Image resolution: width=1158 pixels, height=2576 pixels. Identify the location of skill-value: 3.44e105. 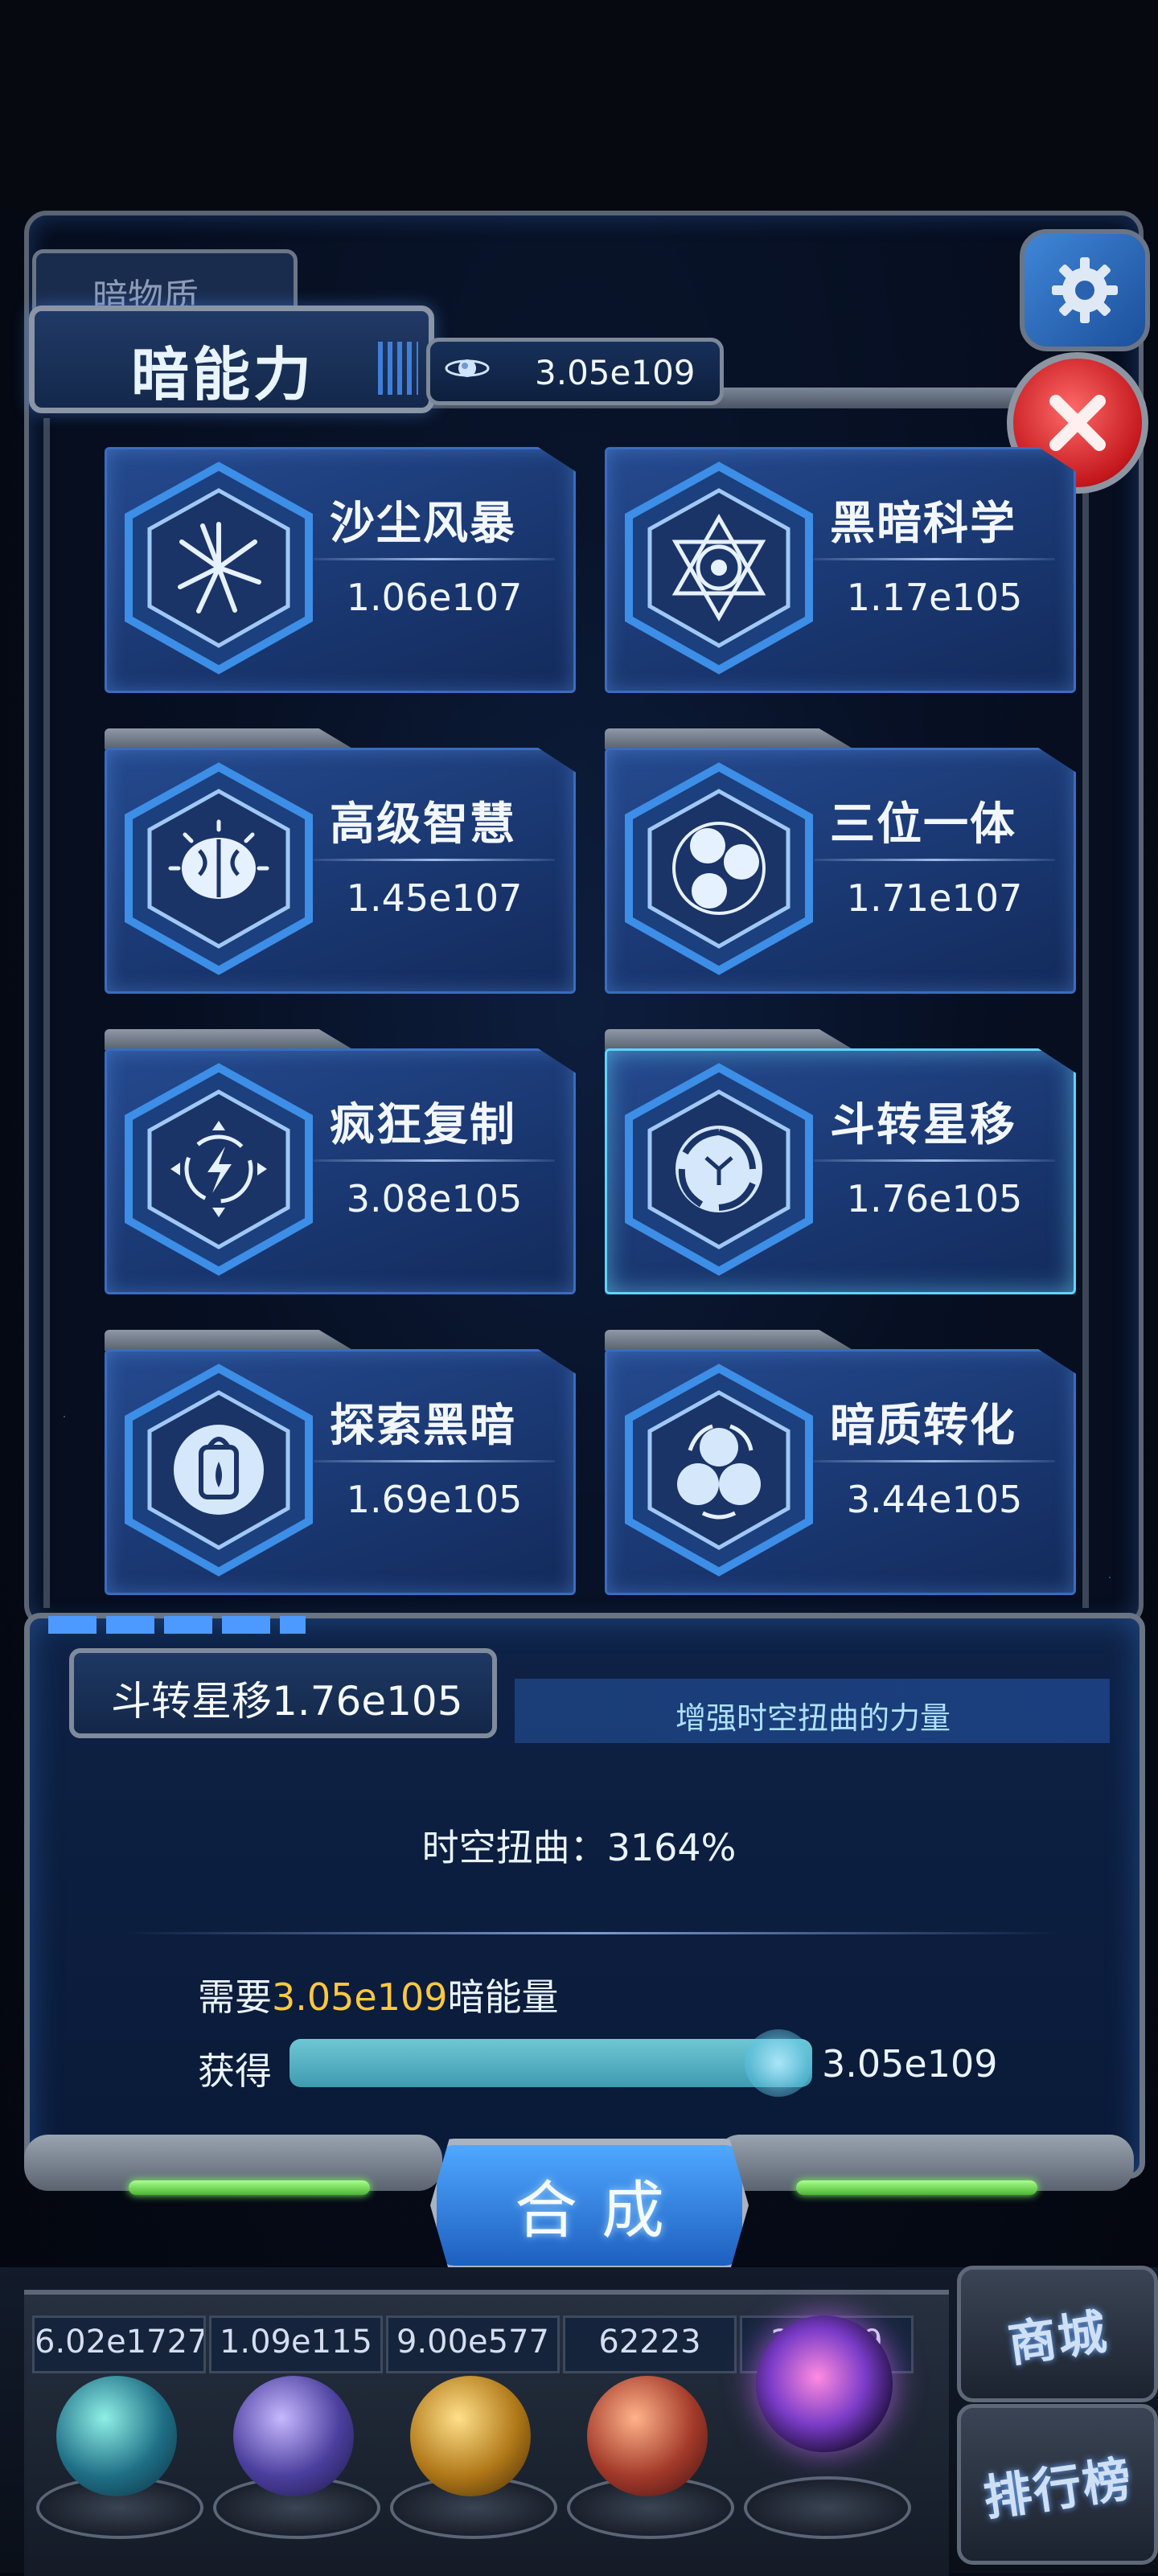
(934, 1499).